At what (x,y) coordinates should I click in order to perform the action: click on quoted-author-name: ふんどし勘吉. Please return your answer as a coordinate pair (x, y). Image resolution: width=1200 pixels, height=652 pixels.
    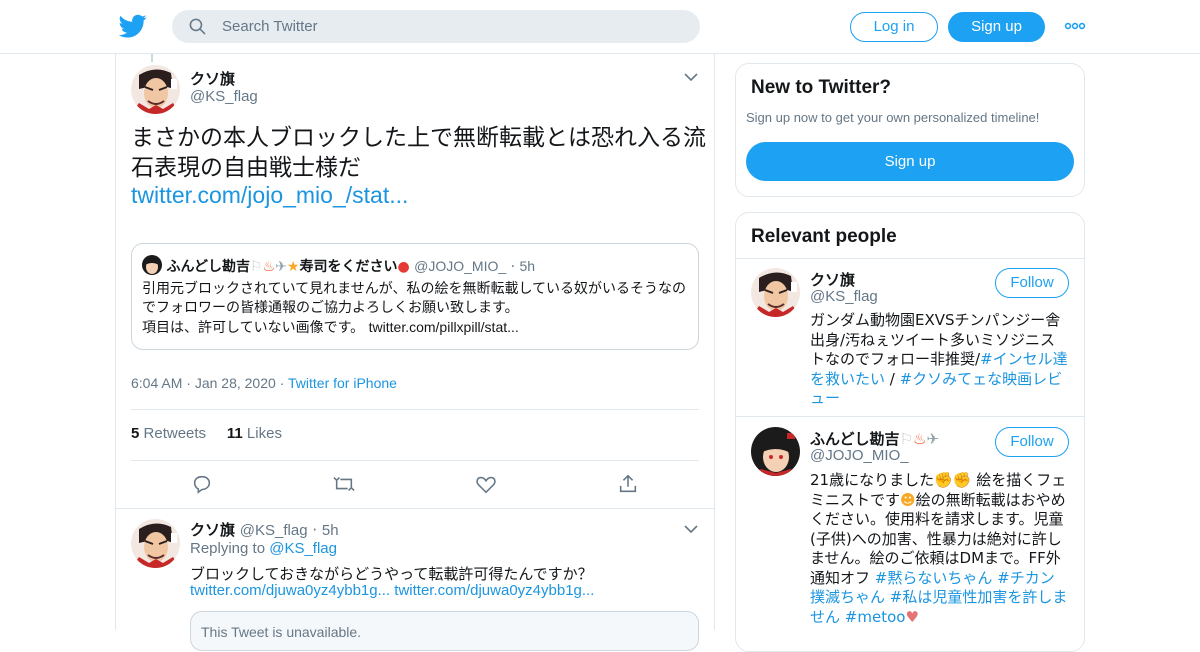
    Looking at the image, I should click on (208, 267).